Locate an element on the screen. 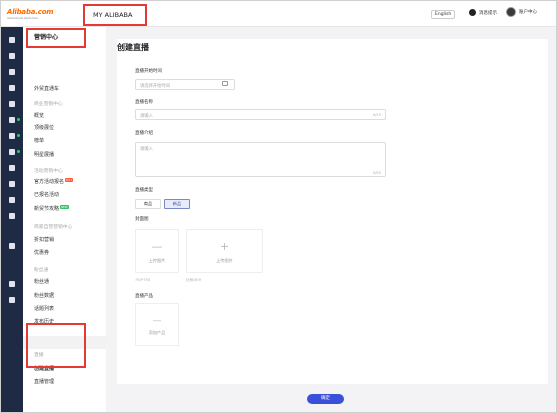 This screenshot has height=413, width=557. sidebar-item-label: 已报名活动 is located at coordinates (47, 195).